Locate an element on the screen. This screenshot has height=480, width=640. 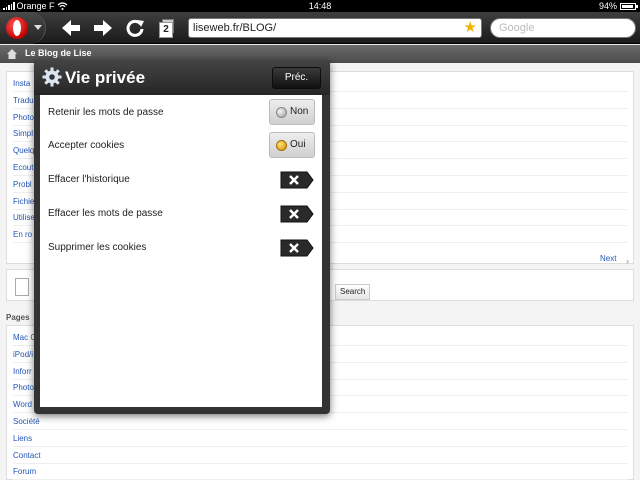
popup-title: Vie privée is located at coordinates (105, 77).